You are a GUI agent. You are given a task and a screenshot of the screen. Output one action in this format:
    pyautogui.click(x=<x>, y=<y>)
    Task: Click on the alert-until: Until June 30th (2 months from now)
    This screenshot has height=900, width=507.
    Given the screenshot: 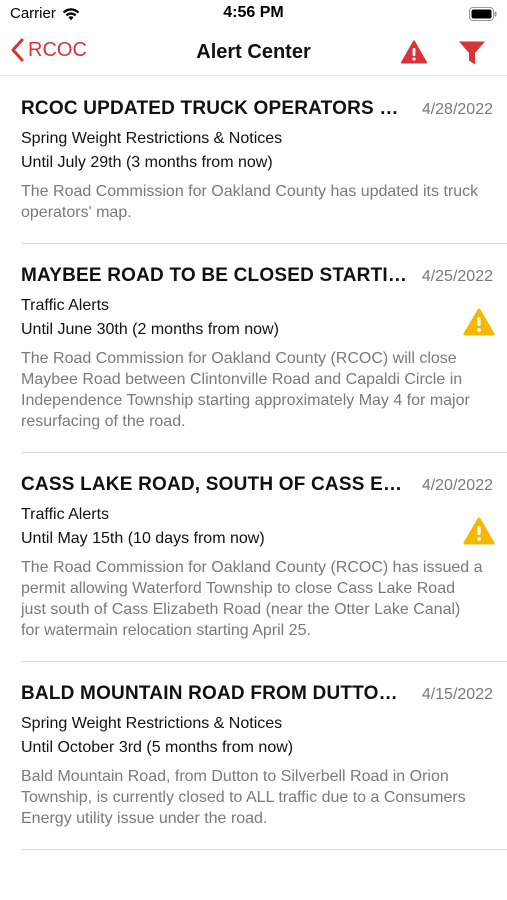 What is the action you would take?
    pyautogui.click(x=150, y=329)
    